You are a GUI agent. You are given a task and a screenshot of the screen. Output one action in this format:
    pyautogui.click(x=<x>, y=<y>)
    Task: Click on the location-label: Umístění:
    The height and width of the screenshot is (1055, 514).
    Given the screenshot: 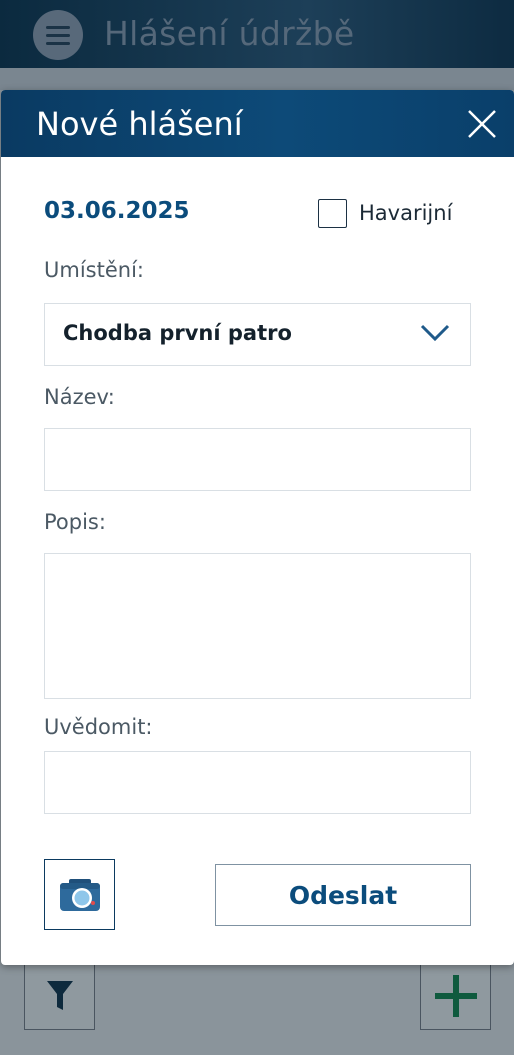 What is the action you would take?
    pyautogui.click(x=94, y=270)
    